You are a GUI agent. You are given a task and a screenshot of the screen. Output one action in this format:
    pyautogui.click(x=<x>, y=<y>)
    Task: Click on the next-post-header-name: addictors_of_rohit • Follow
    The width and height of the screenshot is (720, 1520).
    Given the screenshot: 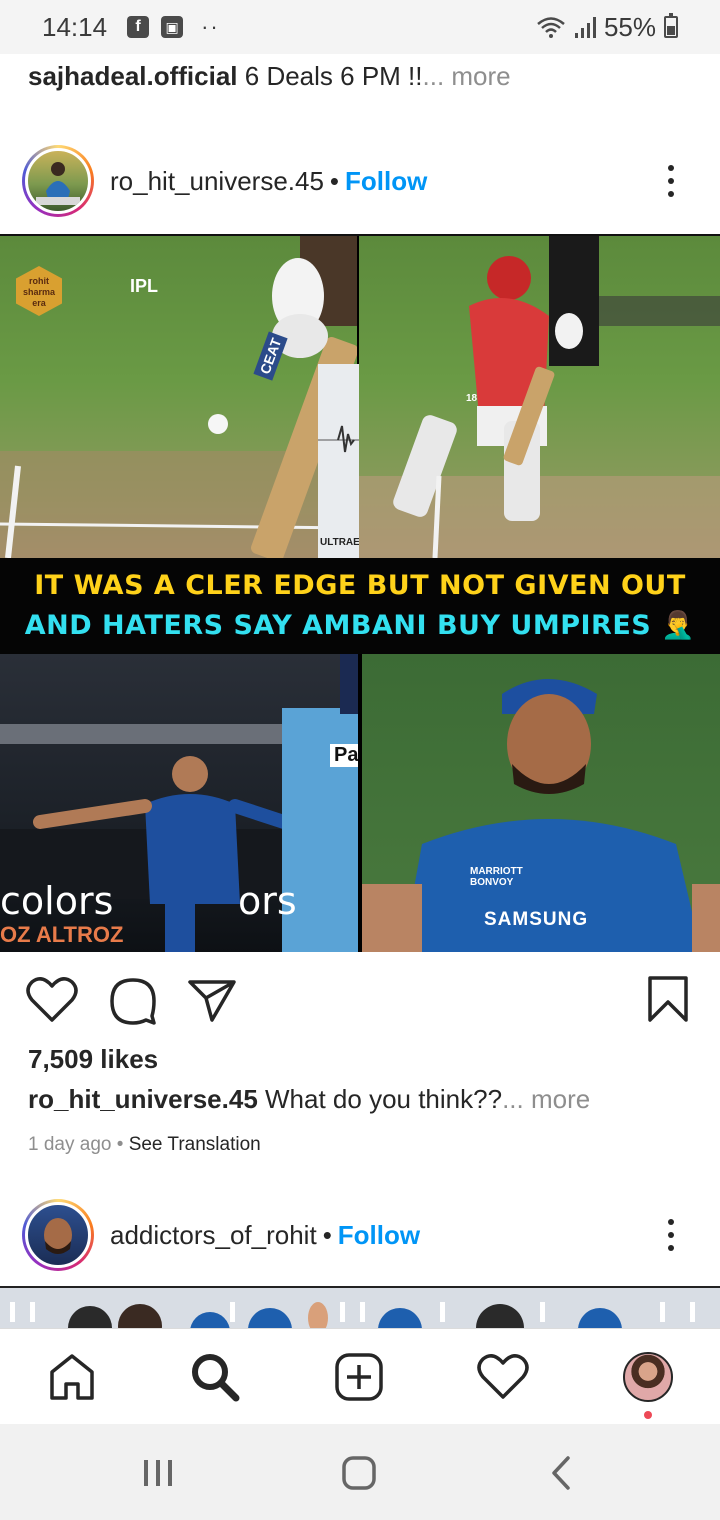 What is the action you would take?
    pyautogui.click(x=265, y=1235)
    